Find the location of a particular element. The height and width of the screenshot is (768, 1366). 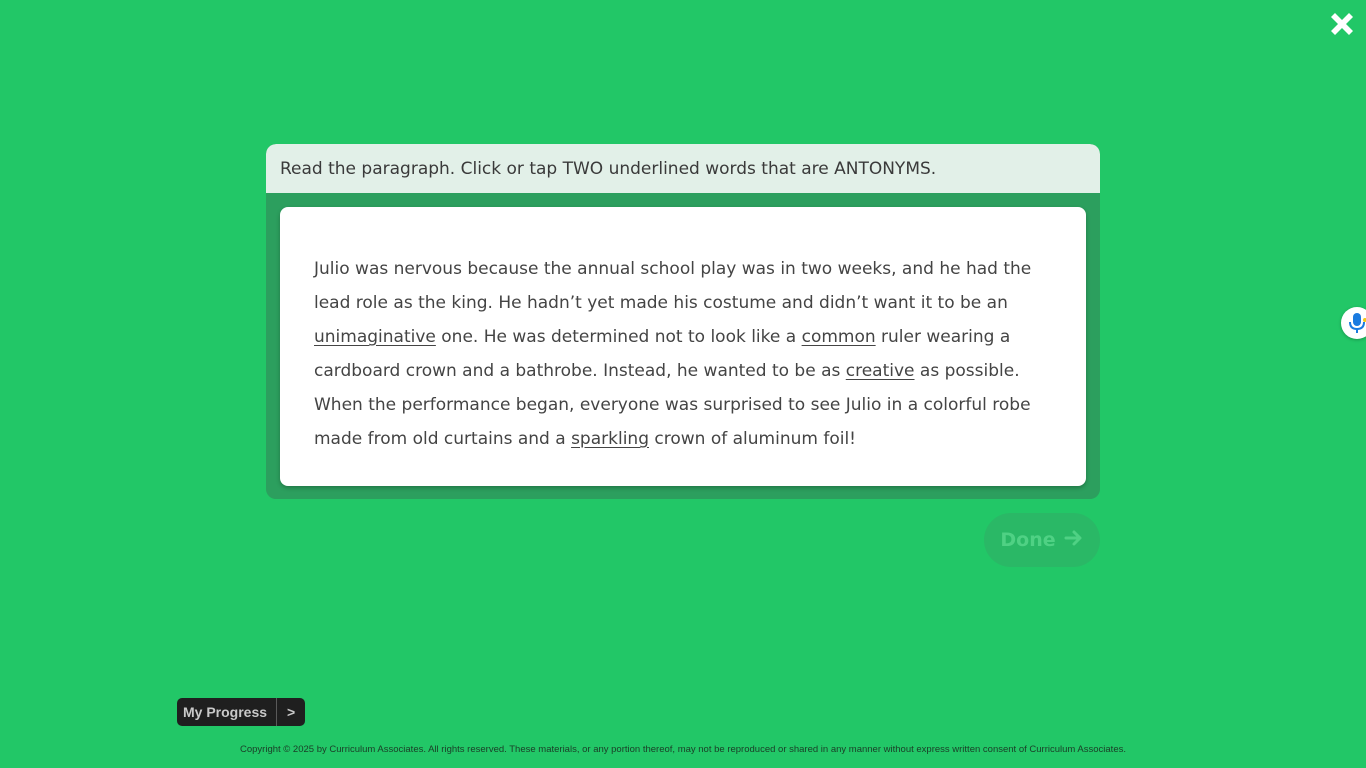

passage-text: crown of aluminum foil! is located at coordinates (752, 439).